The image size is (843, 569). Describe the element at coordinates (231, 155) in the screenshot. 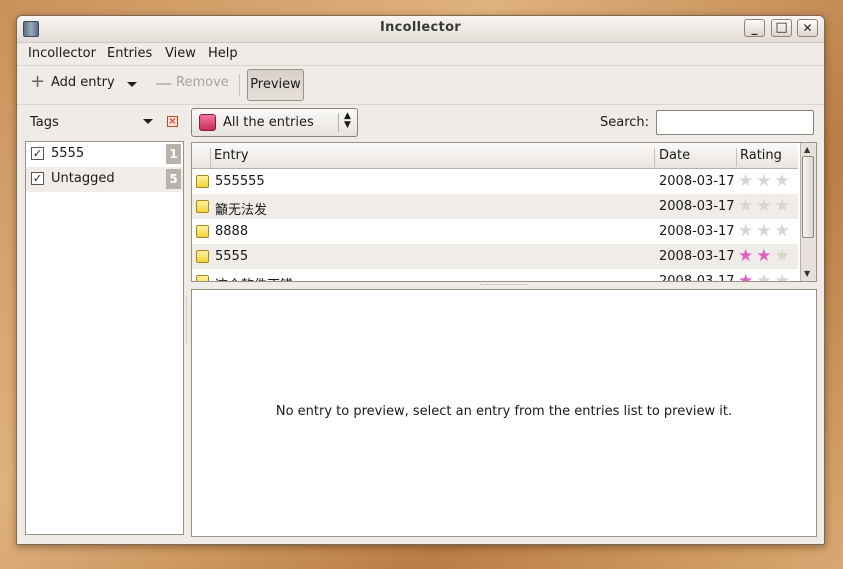

I see `column-header-entry: Entry` at that location.